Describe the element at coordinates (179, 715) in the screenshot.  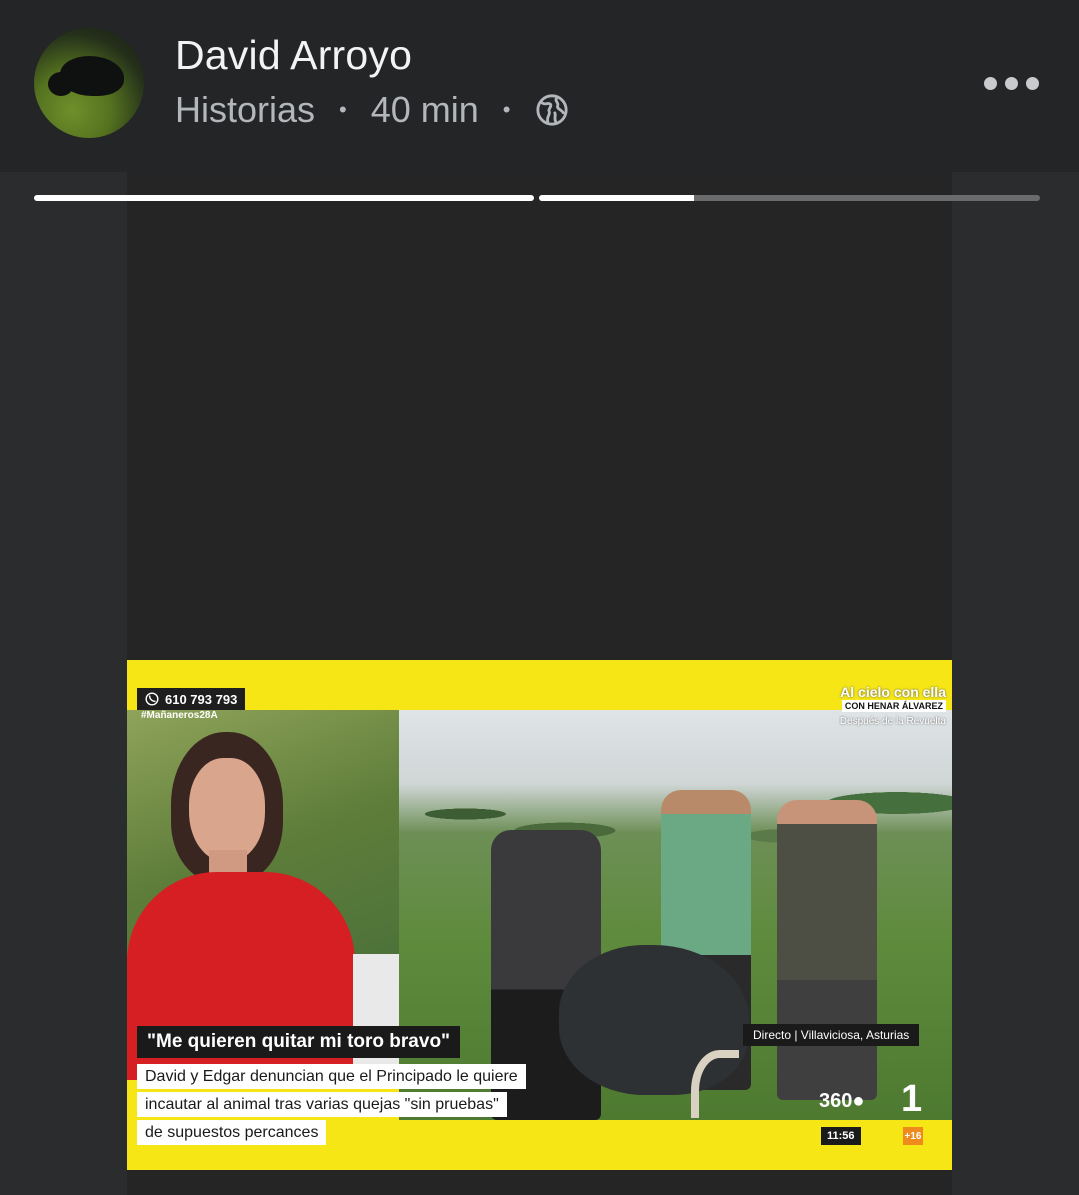
I see `hashtag: #Mañaneros28A` at that location.